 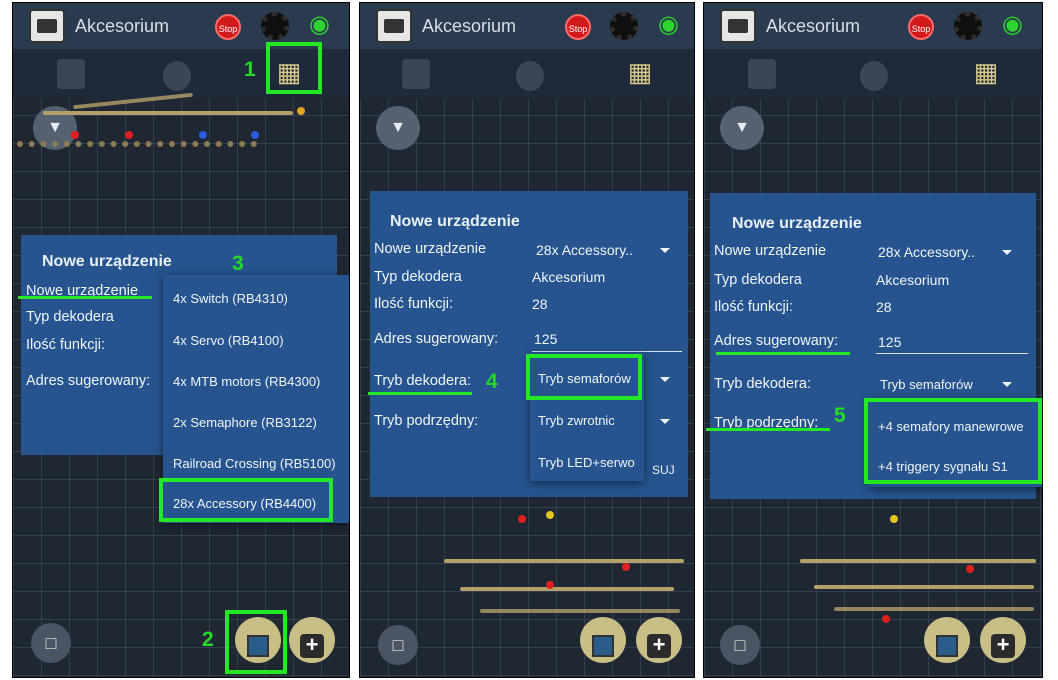 I want to click on menu-item-semaphore: 2x Semaphore (RB3122), so click(x=261, y=422).